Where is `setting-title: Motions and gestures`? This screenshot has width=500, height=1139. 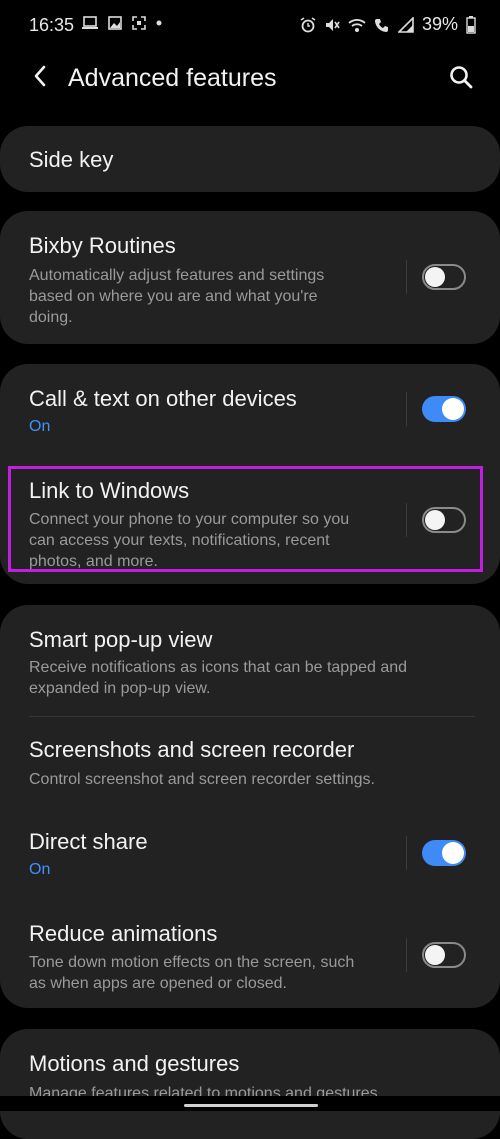 setting-title: Motions and gestures is located at coordinates (134, 1063).